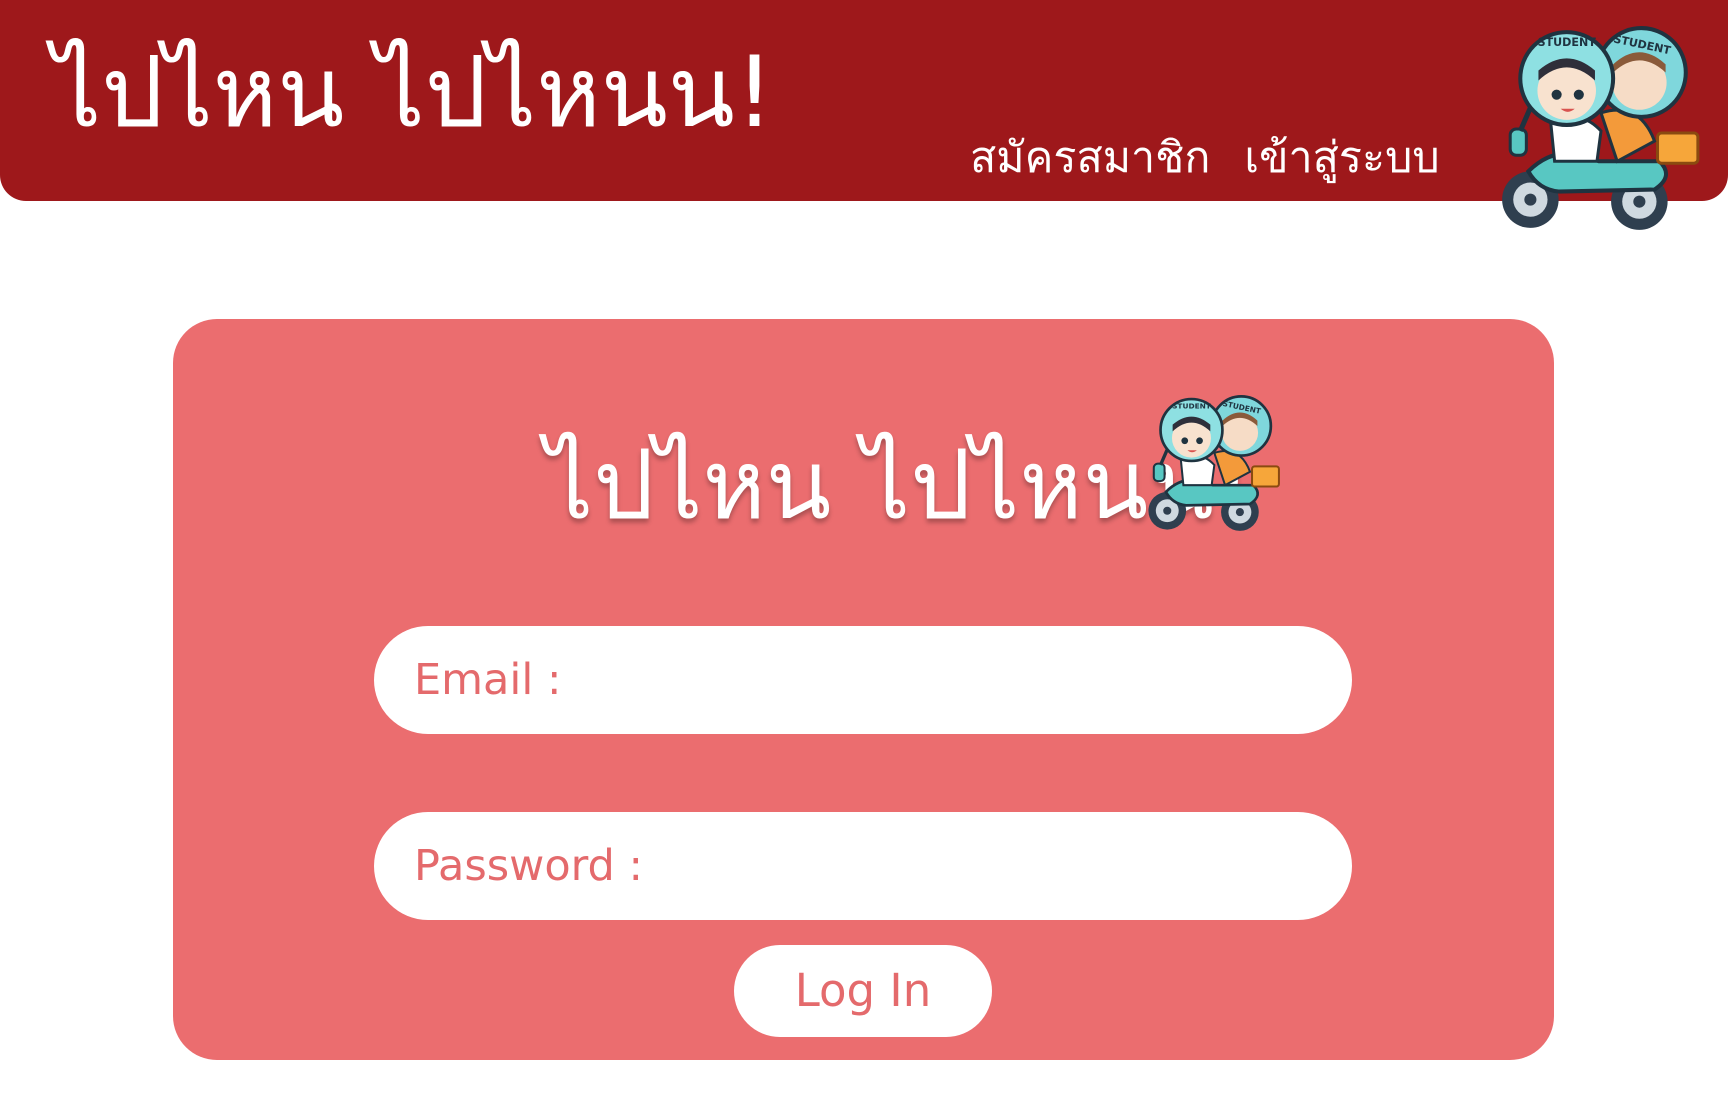 The height and width of the screenshot is (1117, 1728). I want to click on nav-login-link: เข้าสู่ระบบ, so click(1341, 158).